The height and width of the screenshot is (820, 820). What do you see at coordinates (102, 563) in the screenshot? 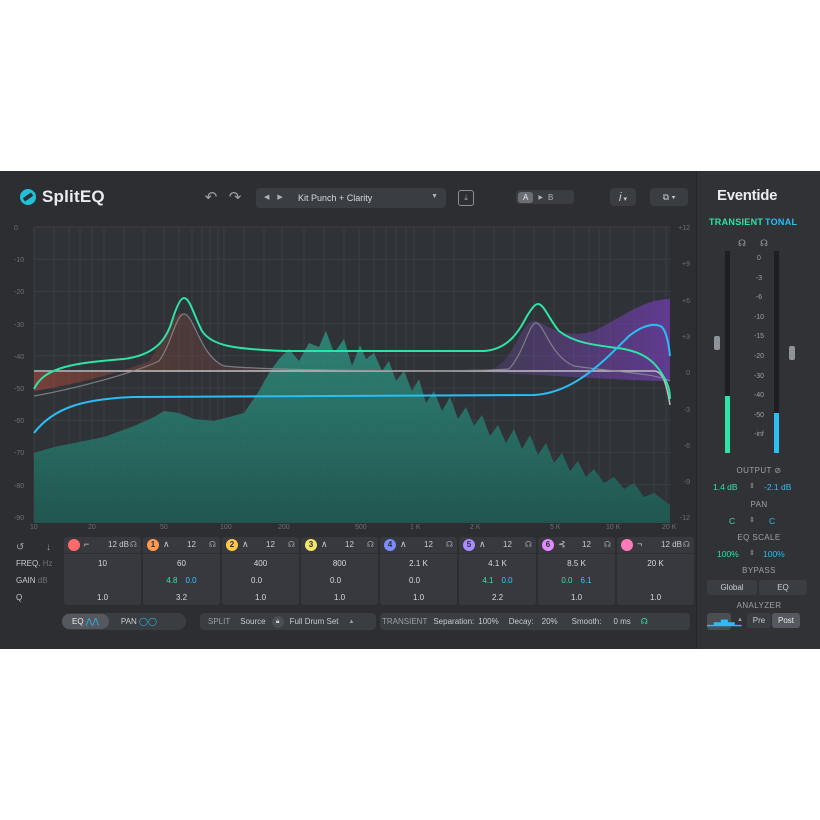
I see `band-freq-value: 10` at bounding box center [102, 563].